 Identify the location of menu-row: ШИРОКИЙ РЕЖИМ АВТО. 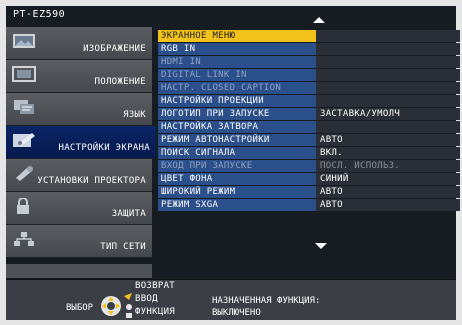
(306, 192).